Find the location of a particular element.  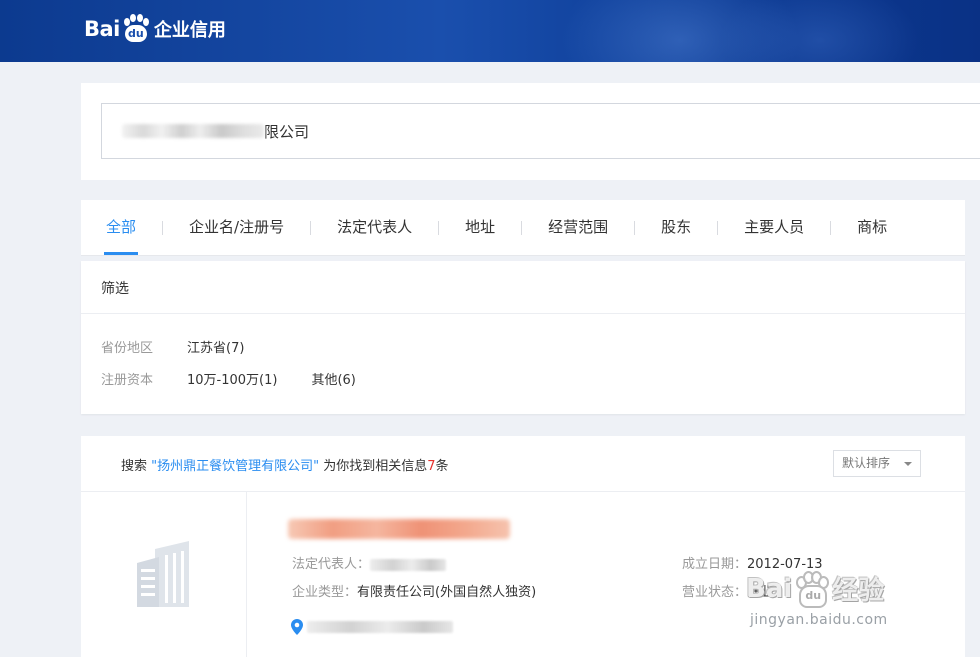

tab-all: 全部 is located at coordinates (121, 227).